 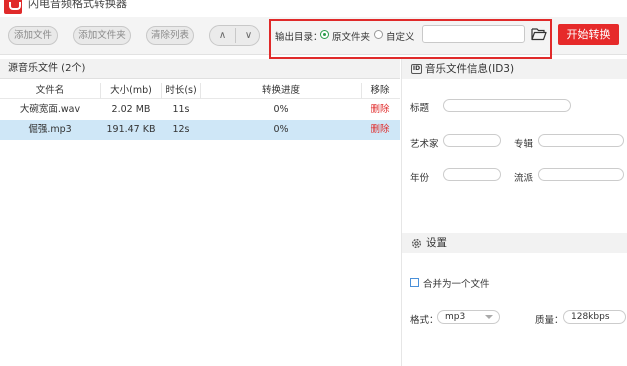 I want to click on title-bar: 闪电音频格式转换器, so click(x=313, y=8).